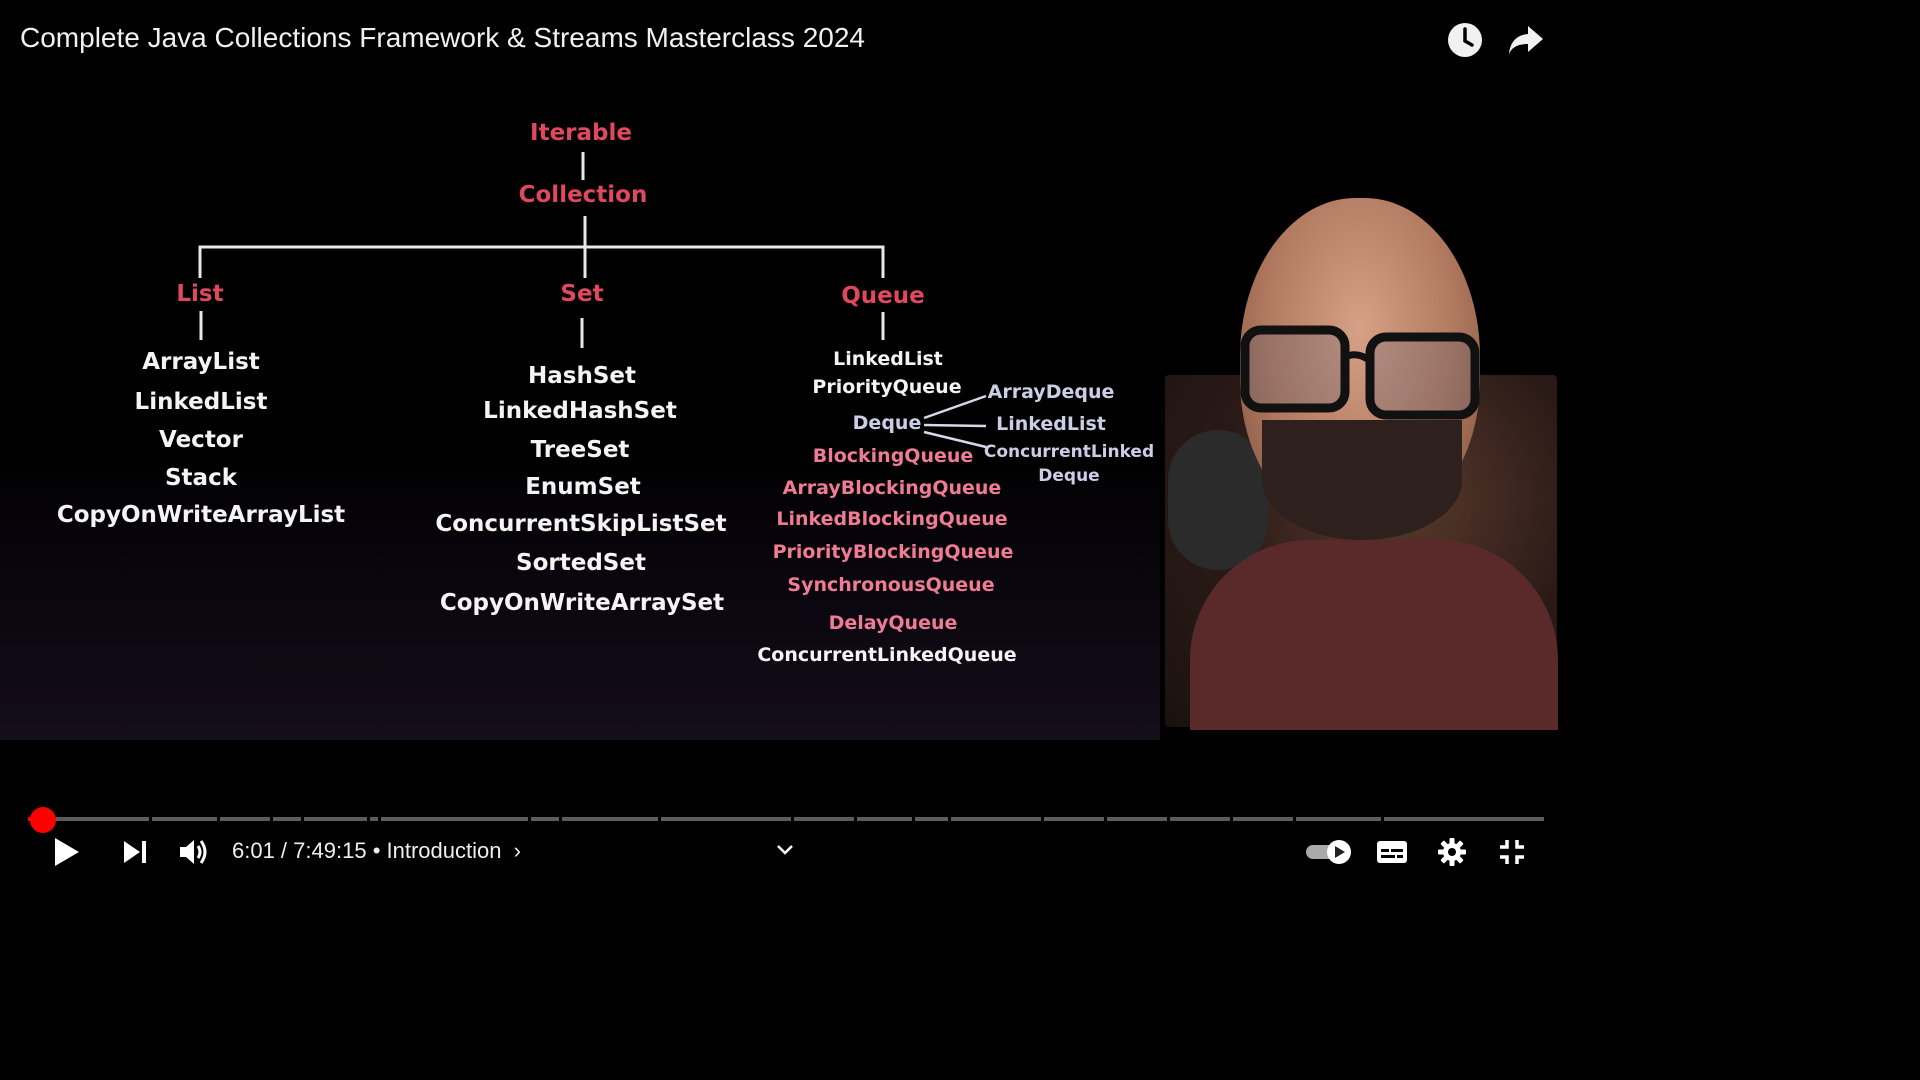 This screenshot has width=1920, height=1080. Describe the element at coordinates (201, 440) in the screenshot. I see `list-item: Vector` at that location.